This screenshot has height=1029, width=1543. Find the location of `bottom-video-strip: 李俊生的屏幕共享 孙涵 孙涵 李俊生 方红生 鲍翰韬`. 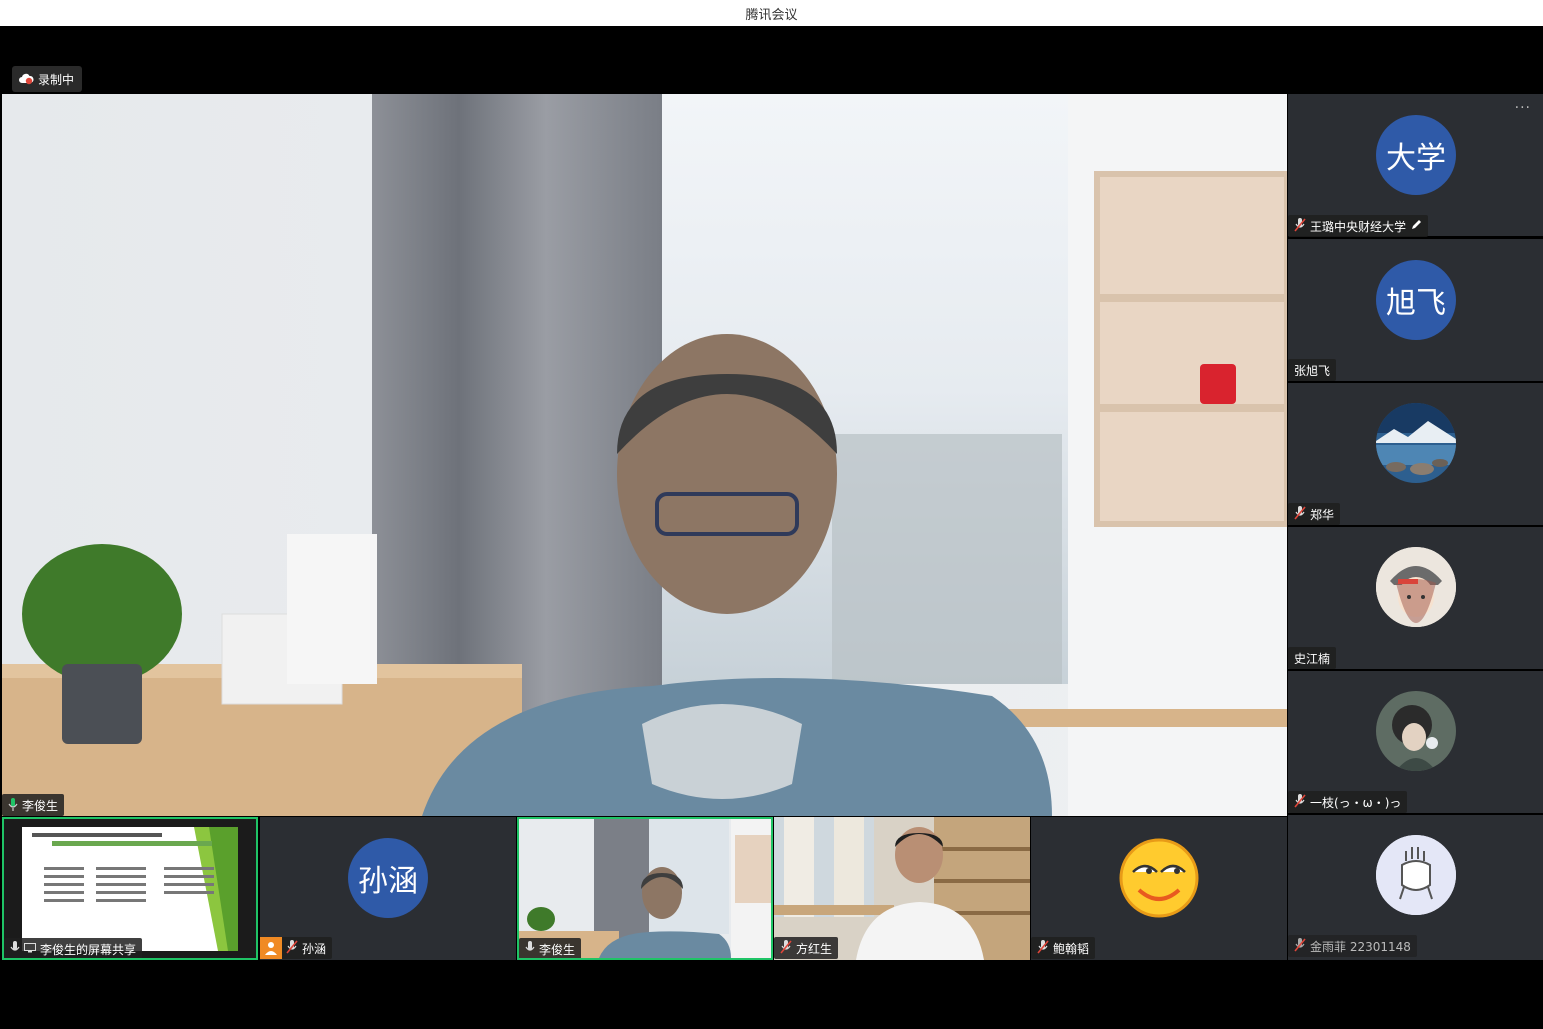

bottom-video-strip: 李俊生的屏幕共享 孙涵 孙涵 李俊生 方红生 鲍翰韬 is located at coordinates (644, 888).